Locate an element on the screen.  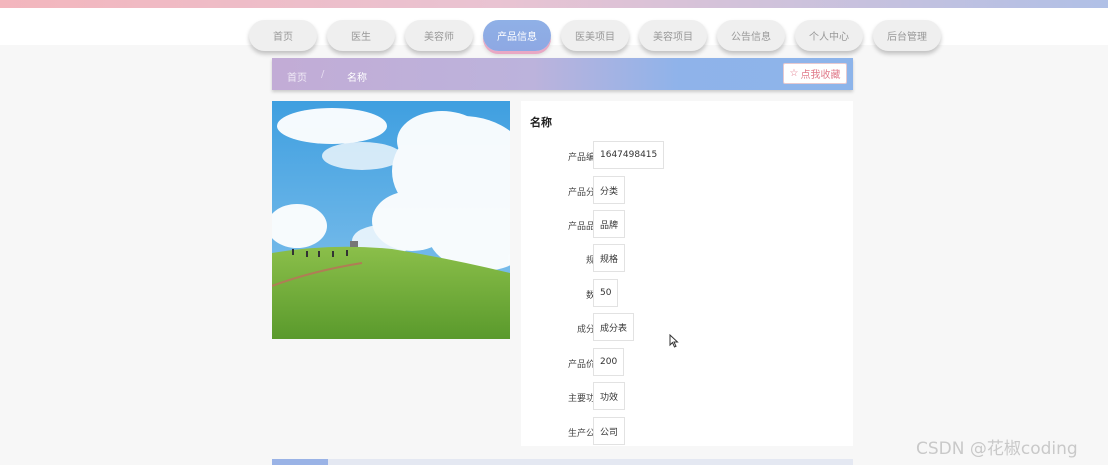
breadcrumb-home-link: 首页 is located at coordinates (297, 76).